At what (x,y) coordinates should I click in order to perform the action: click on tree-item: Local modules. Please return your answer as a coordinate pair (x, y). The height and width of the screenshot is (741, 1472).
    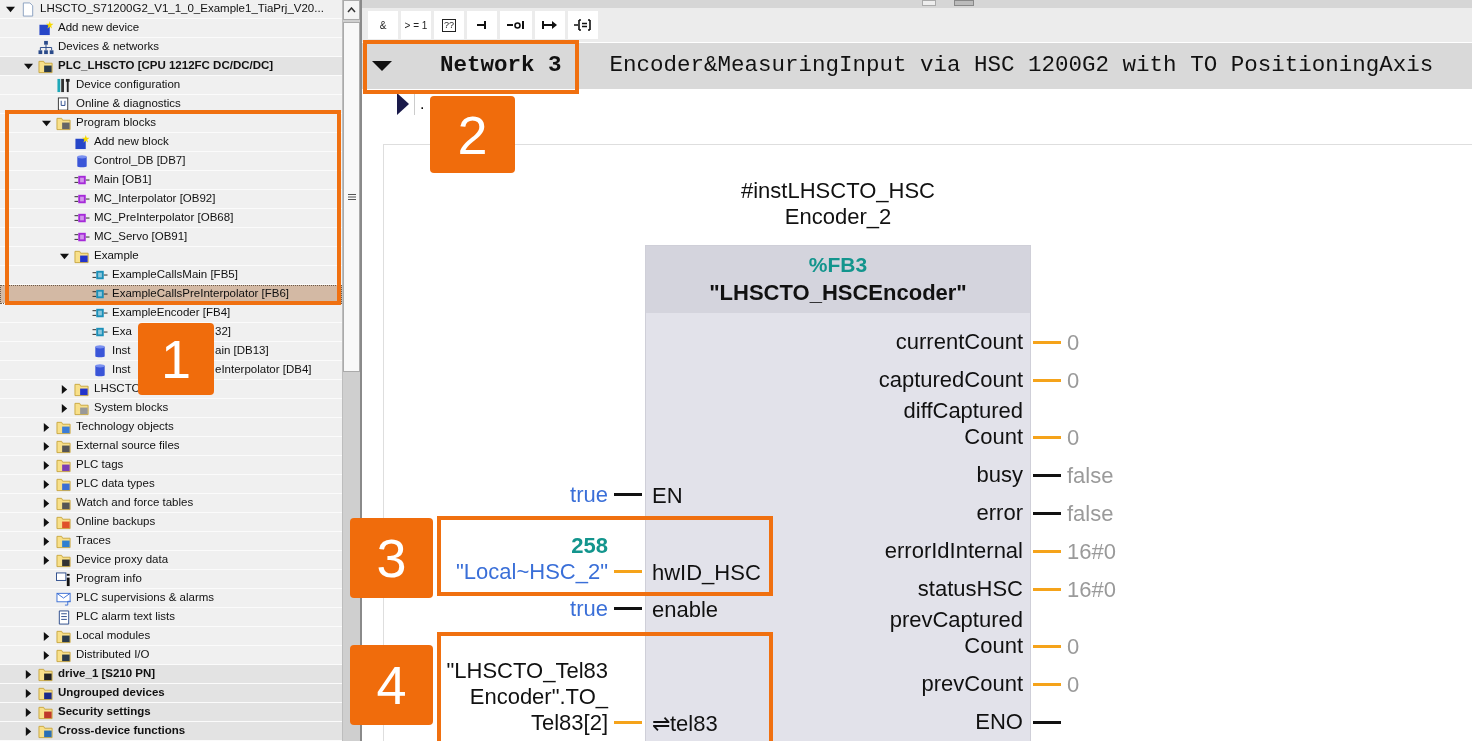
    Looking at the image, I should click on (171, 636).